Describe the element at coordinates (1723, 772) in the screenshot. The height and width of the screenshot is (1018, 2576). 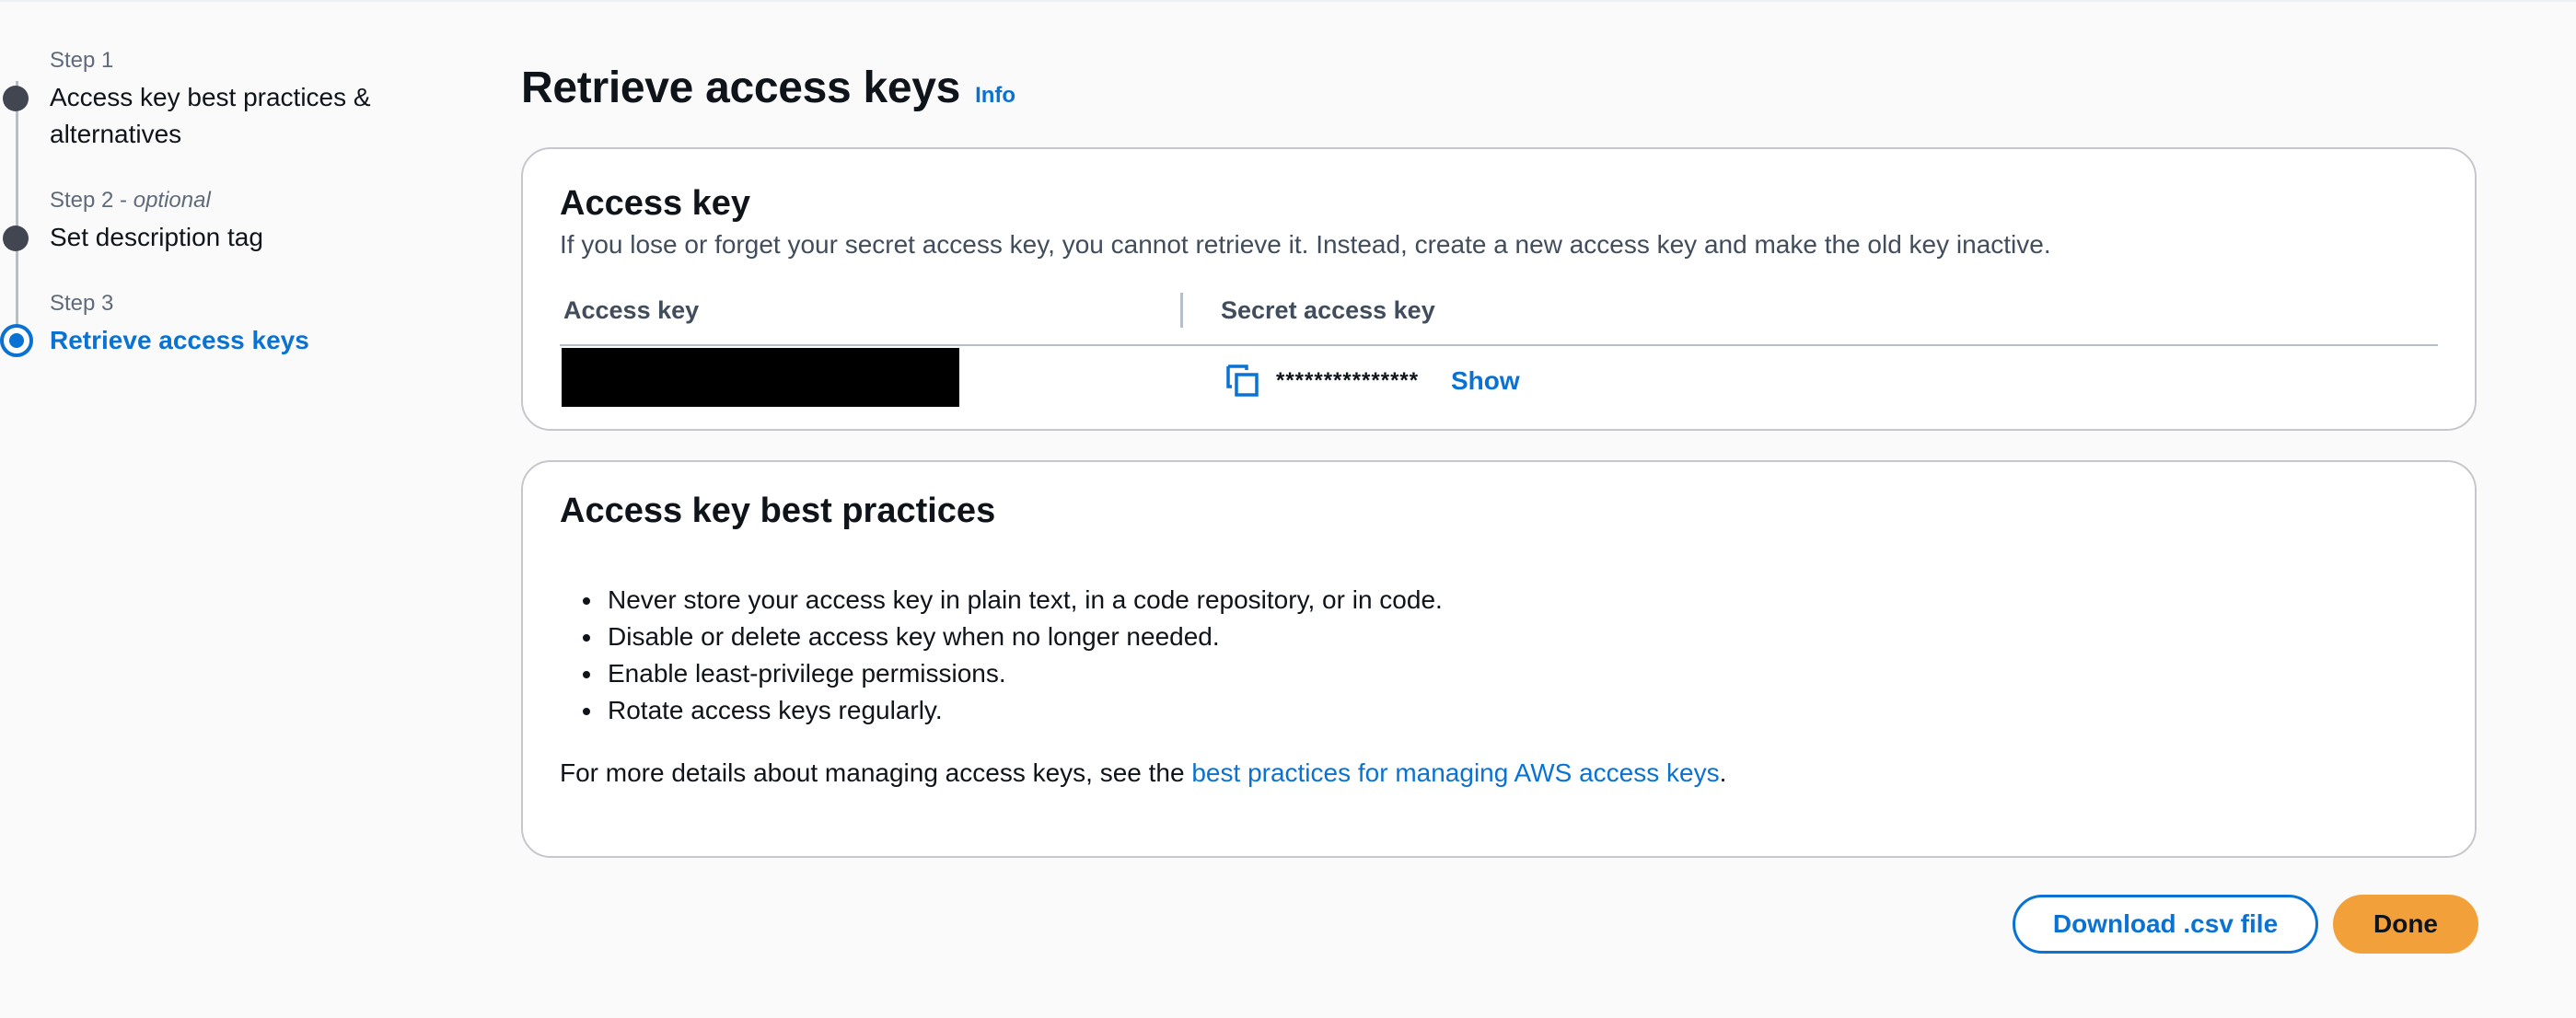
I see `details-suffix: .` at that location.